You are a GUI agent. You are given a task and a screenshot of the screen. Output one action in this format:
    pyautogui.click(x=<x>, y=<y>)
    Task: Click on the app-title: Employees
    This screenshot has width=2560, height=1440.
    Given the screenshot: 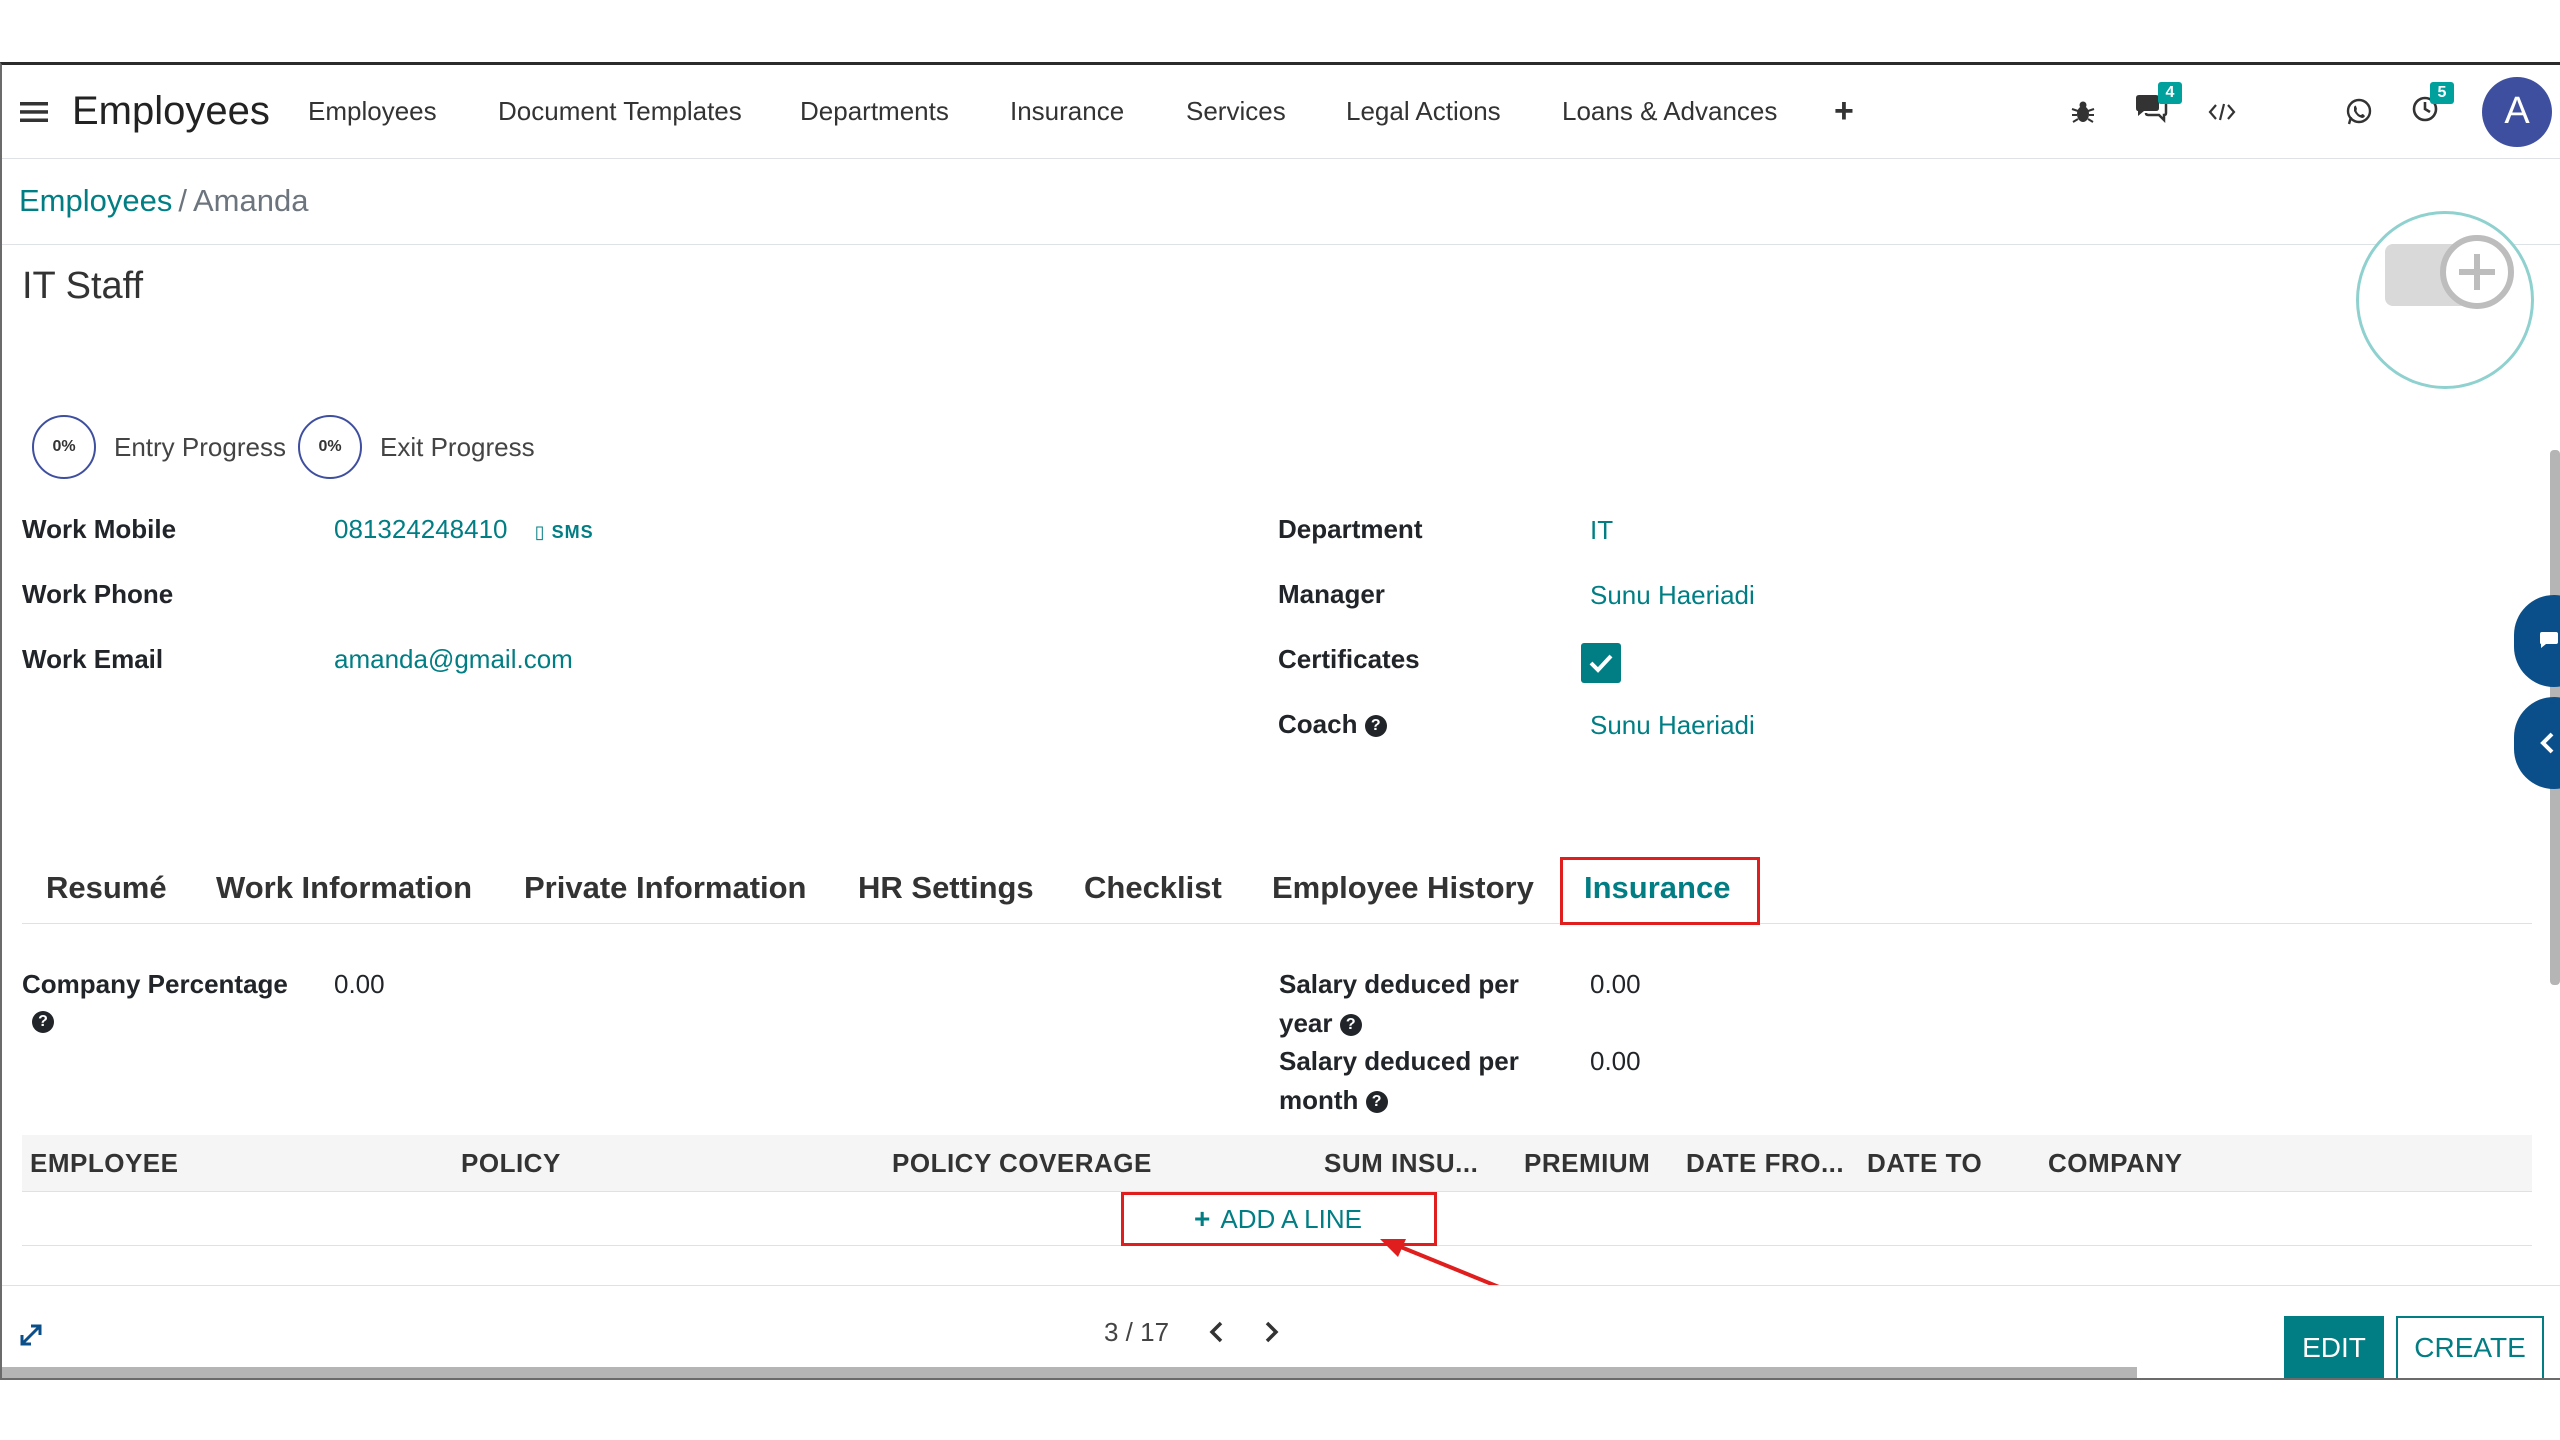 What is the action you would take?
    pyautogui.click(x=171, y=111)
    